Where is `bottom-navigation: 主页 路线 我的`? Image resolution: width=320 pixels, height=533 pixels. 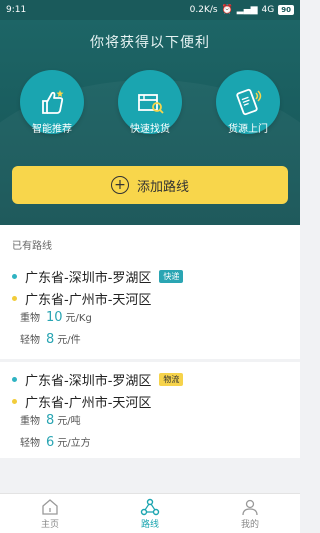
bottom-navigation: 主页 路线 我的 is located at coordinates (150, 513).